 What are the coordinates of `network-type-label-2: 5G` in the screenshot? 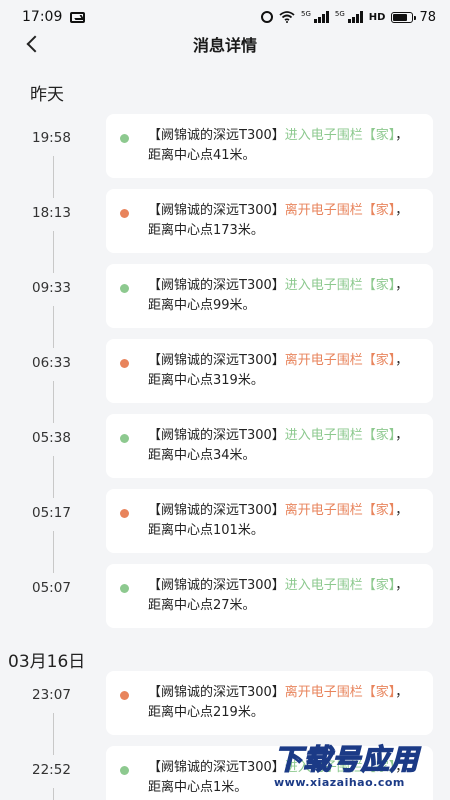 It's located at (339, 13).